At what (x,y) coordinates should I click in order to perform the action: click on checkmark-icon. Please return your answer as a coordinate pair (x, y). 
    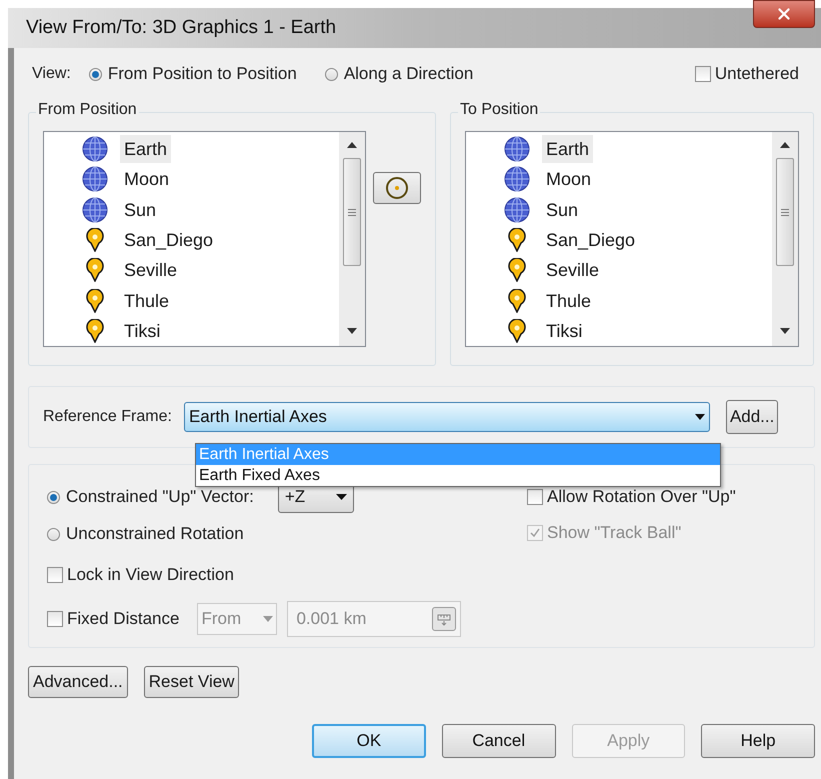
    Looking at the image, I should click on (535, 533).